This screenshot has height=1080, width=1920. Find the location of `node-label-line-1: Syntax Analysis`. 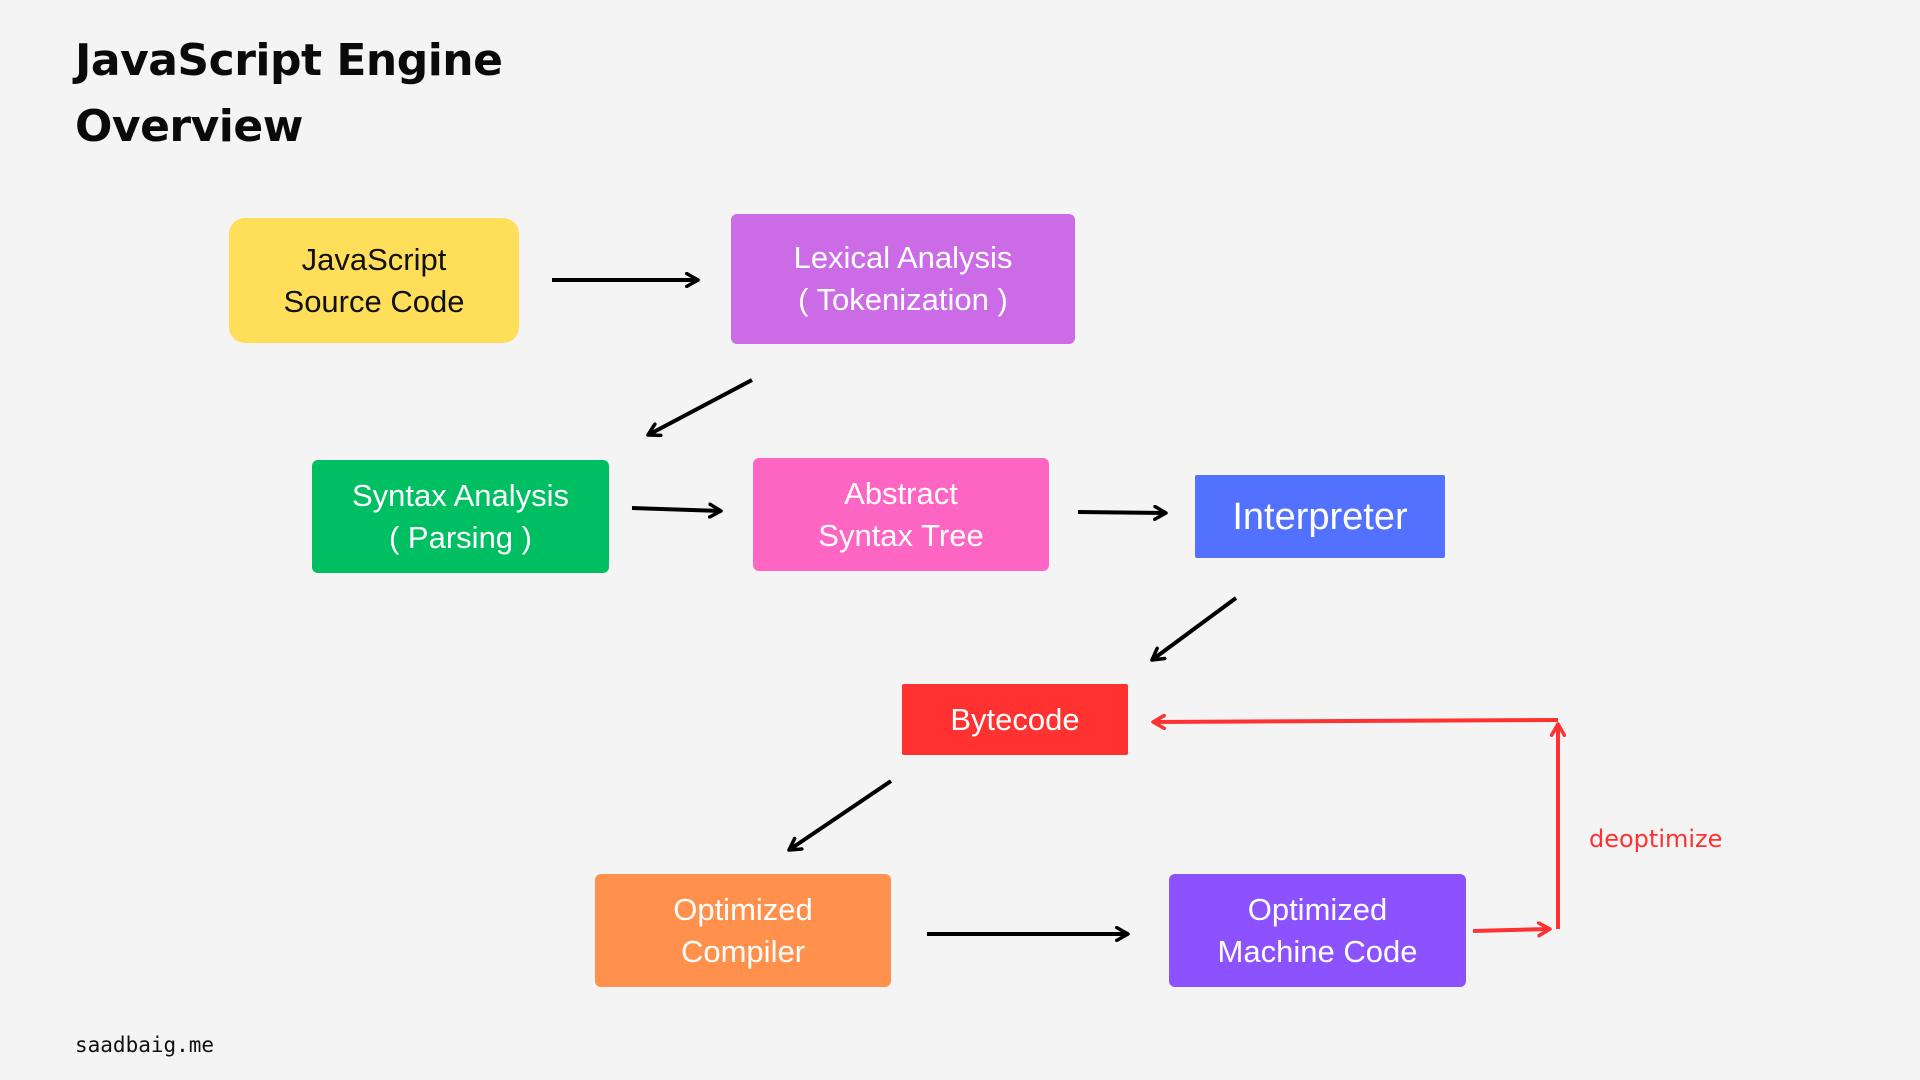

node-label-line-1: Syntax Analysis is located at coordinates (460, 495).